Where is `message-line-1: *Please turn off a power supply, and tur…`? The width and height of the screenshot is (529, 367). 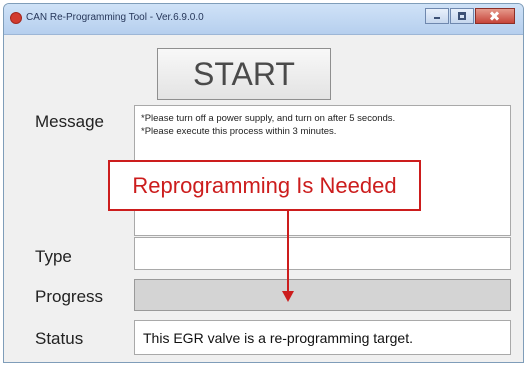 message-line-1: *Please turn off a power supply, and tur… is located at coordinates (268, 118).